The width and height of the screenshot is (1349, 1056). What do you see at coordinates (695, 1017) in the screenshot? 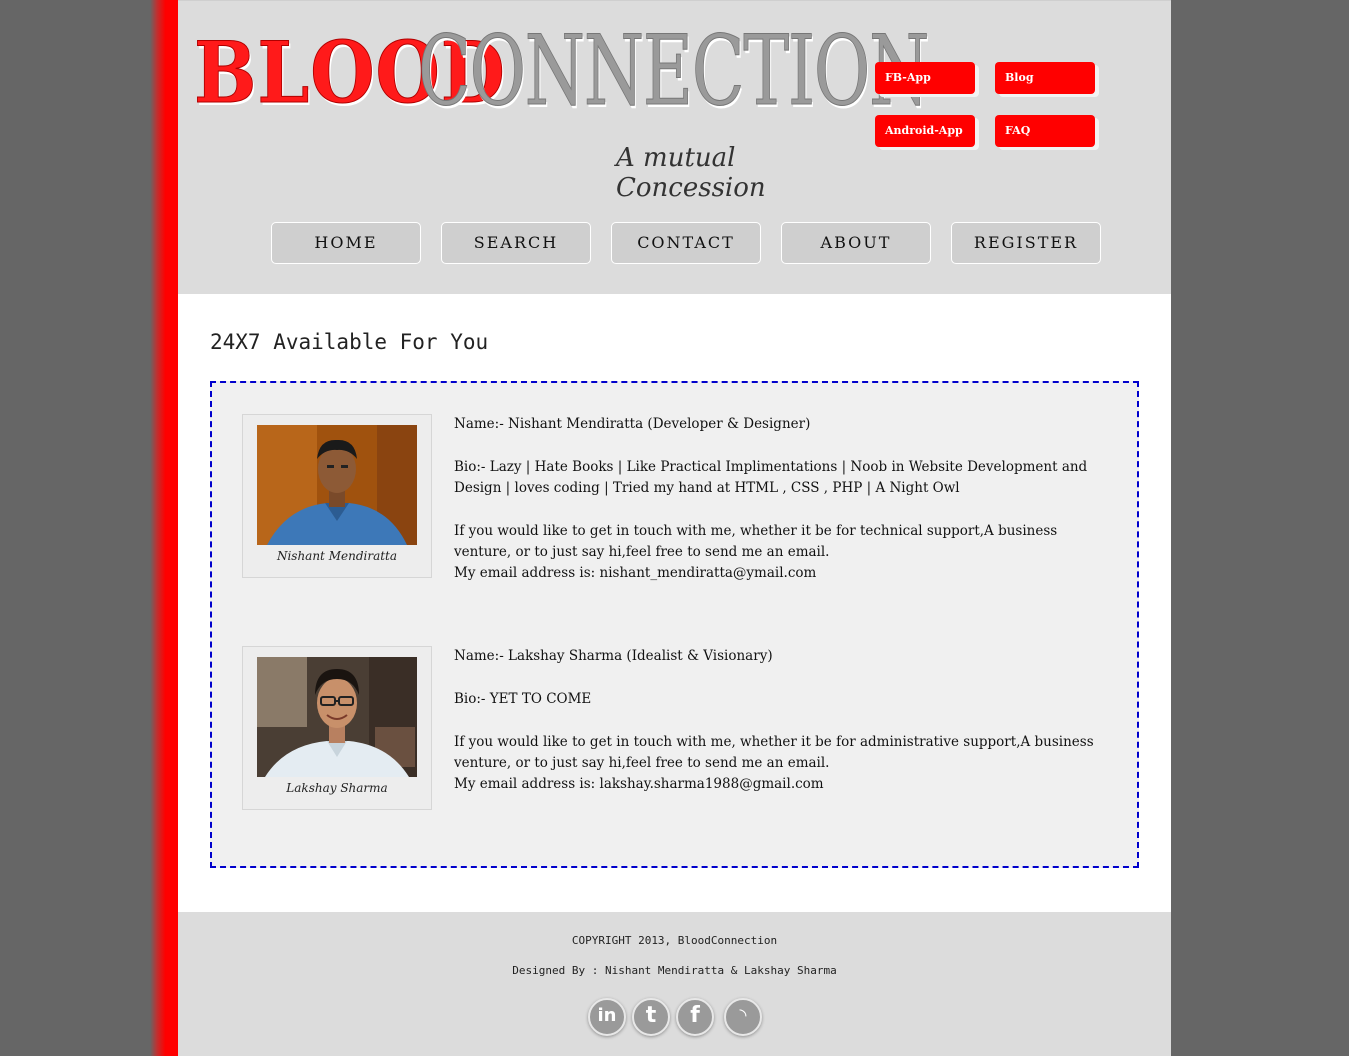
I see `facebook-icon: f` at bounding box center [695, 1017].